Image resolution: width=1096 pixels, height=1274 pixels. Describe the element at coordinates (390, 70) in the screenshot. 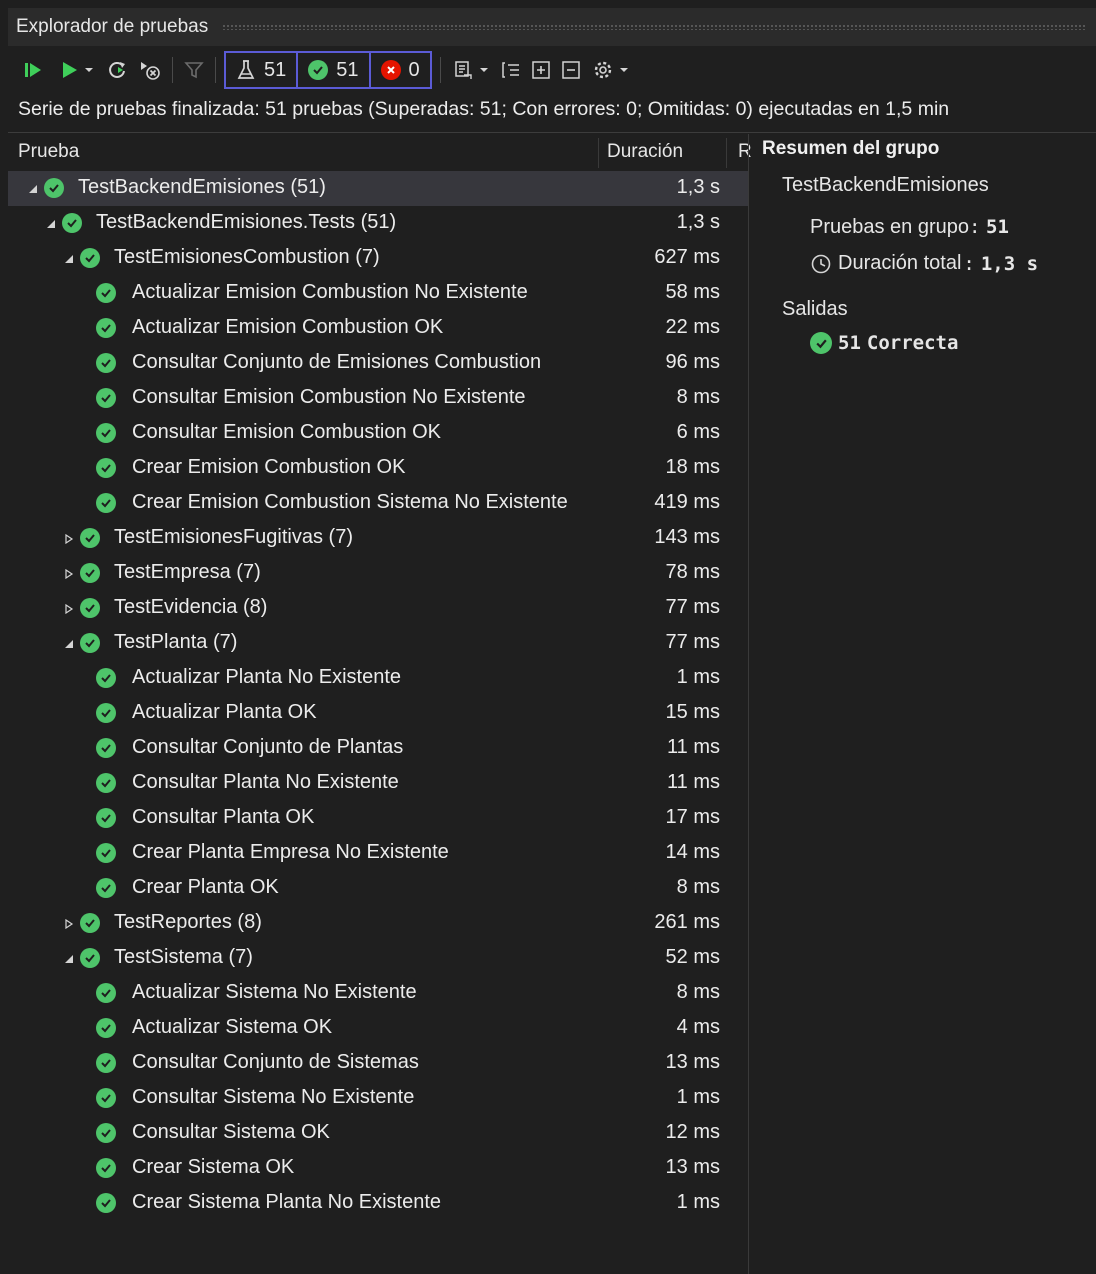

I see `failed-icon` at that location.